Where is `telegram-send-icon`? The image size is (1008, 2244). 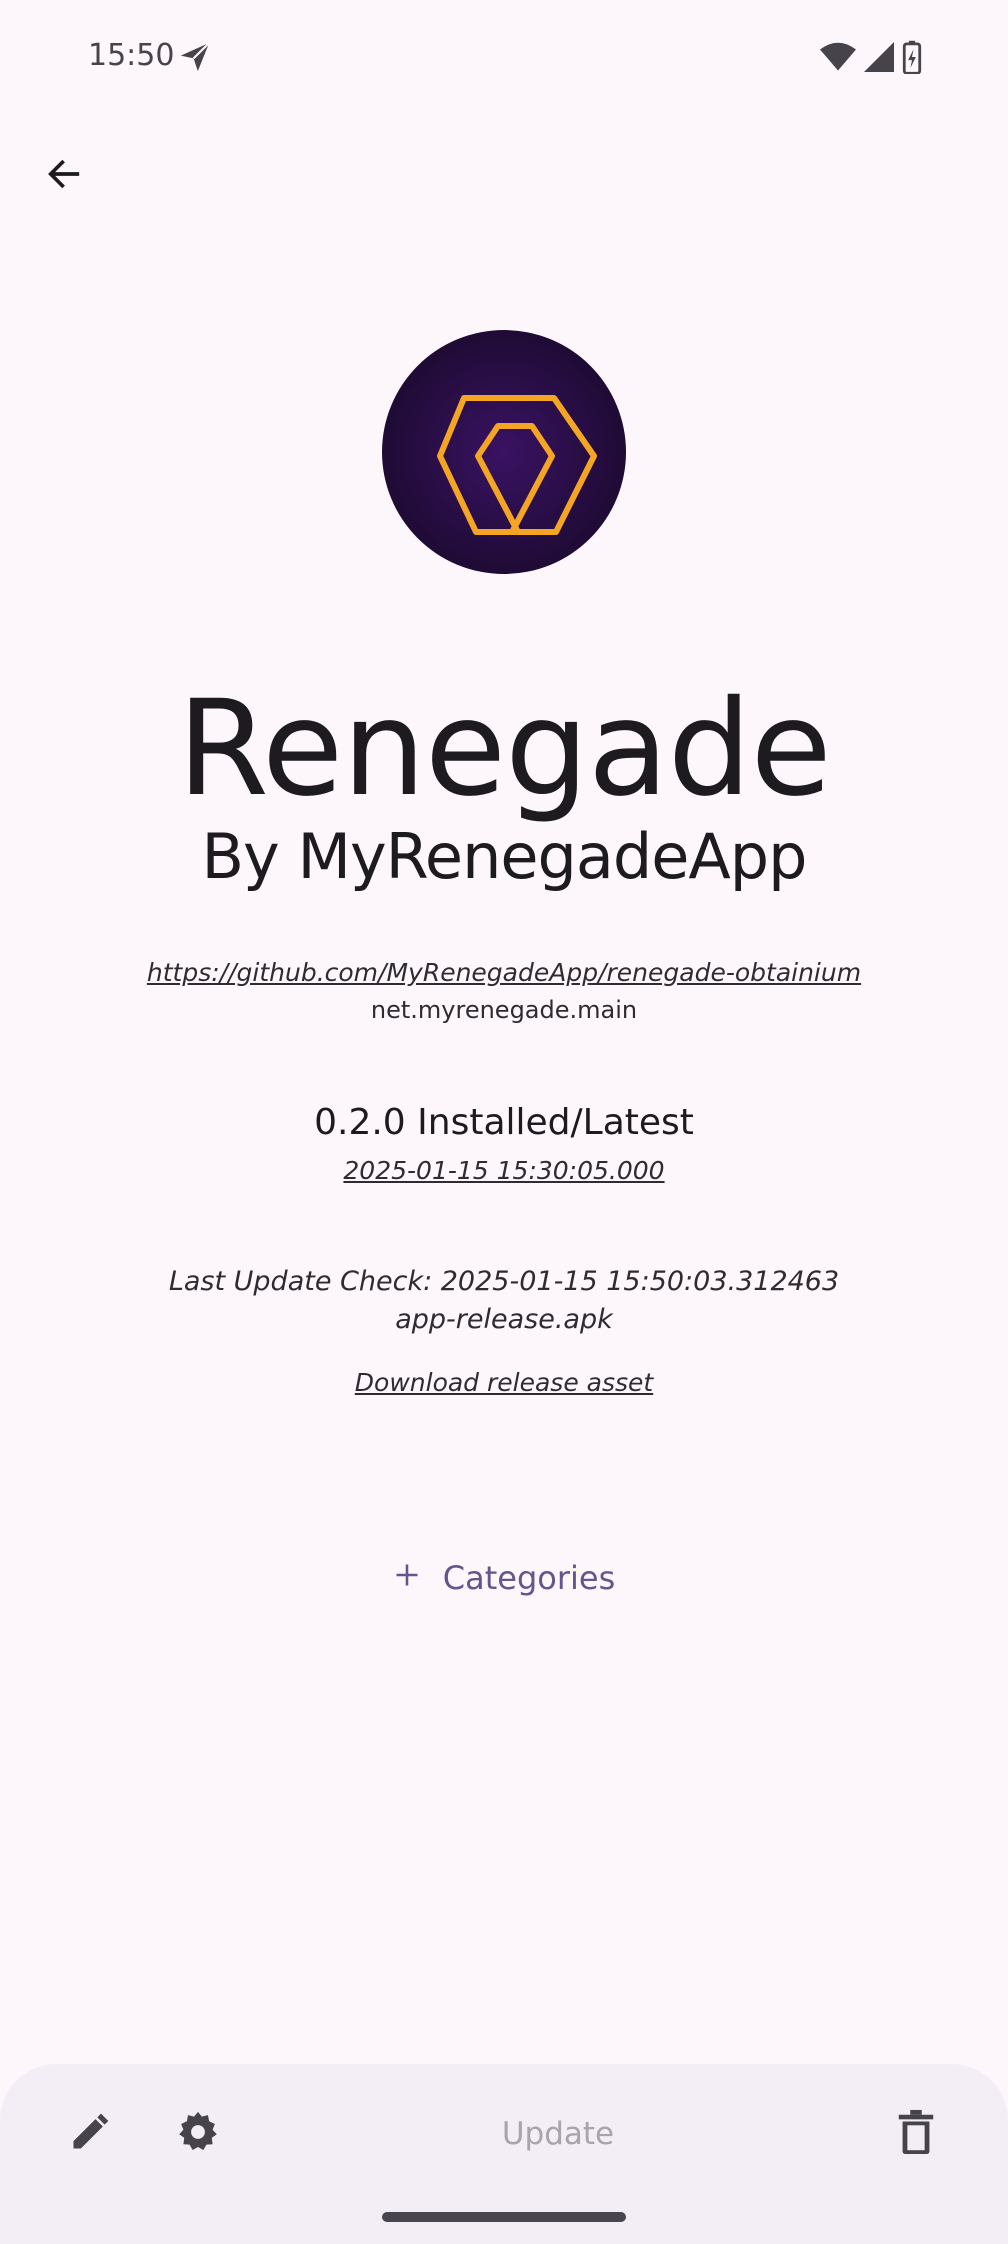
telegram-send-icon is located at coordinates (195, 59).